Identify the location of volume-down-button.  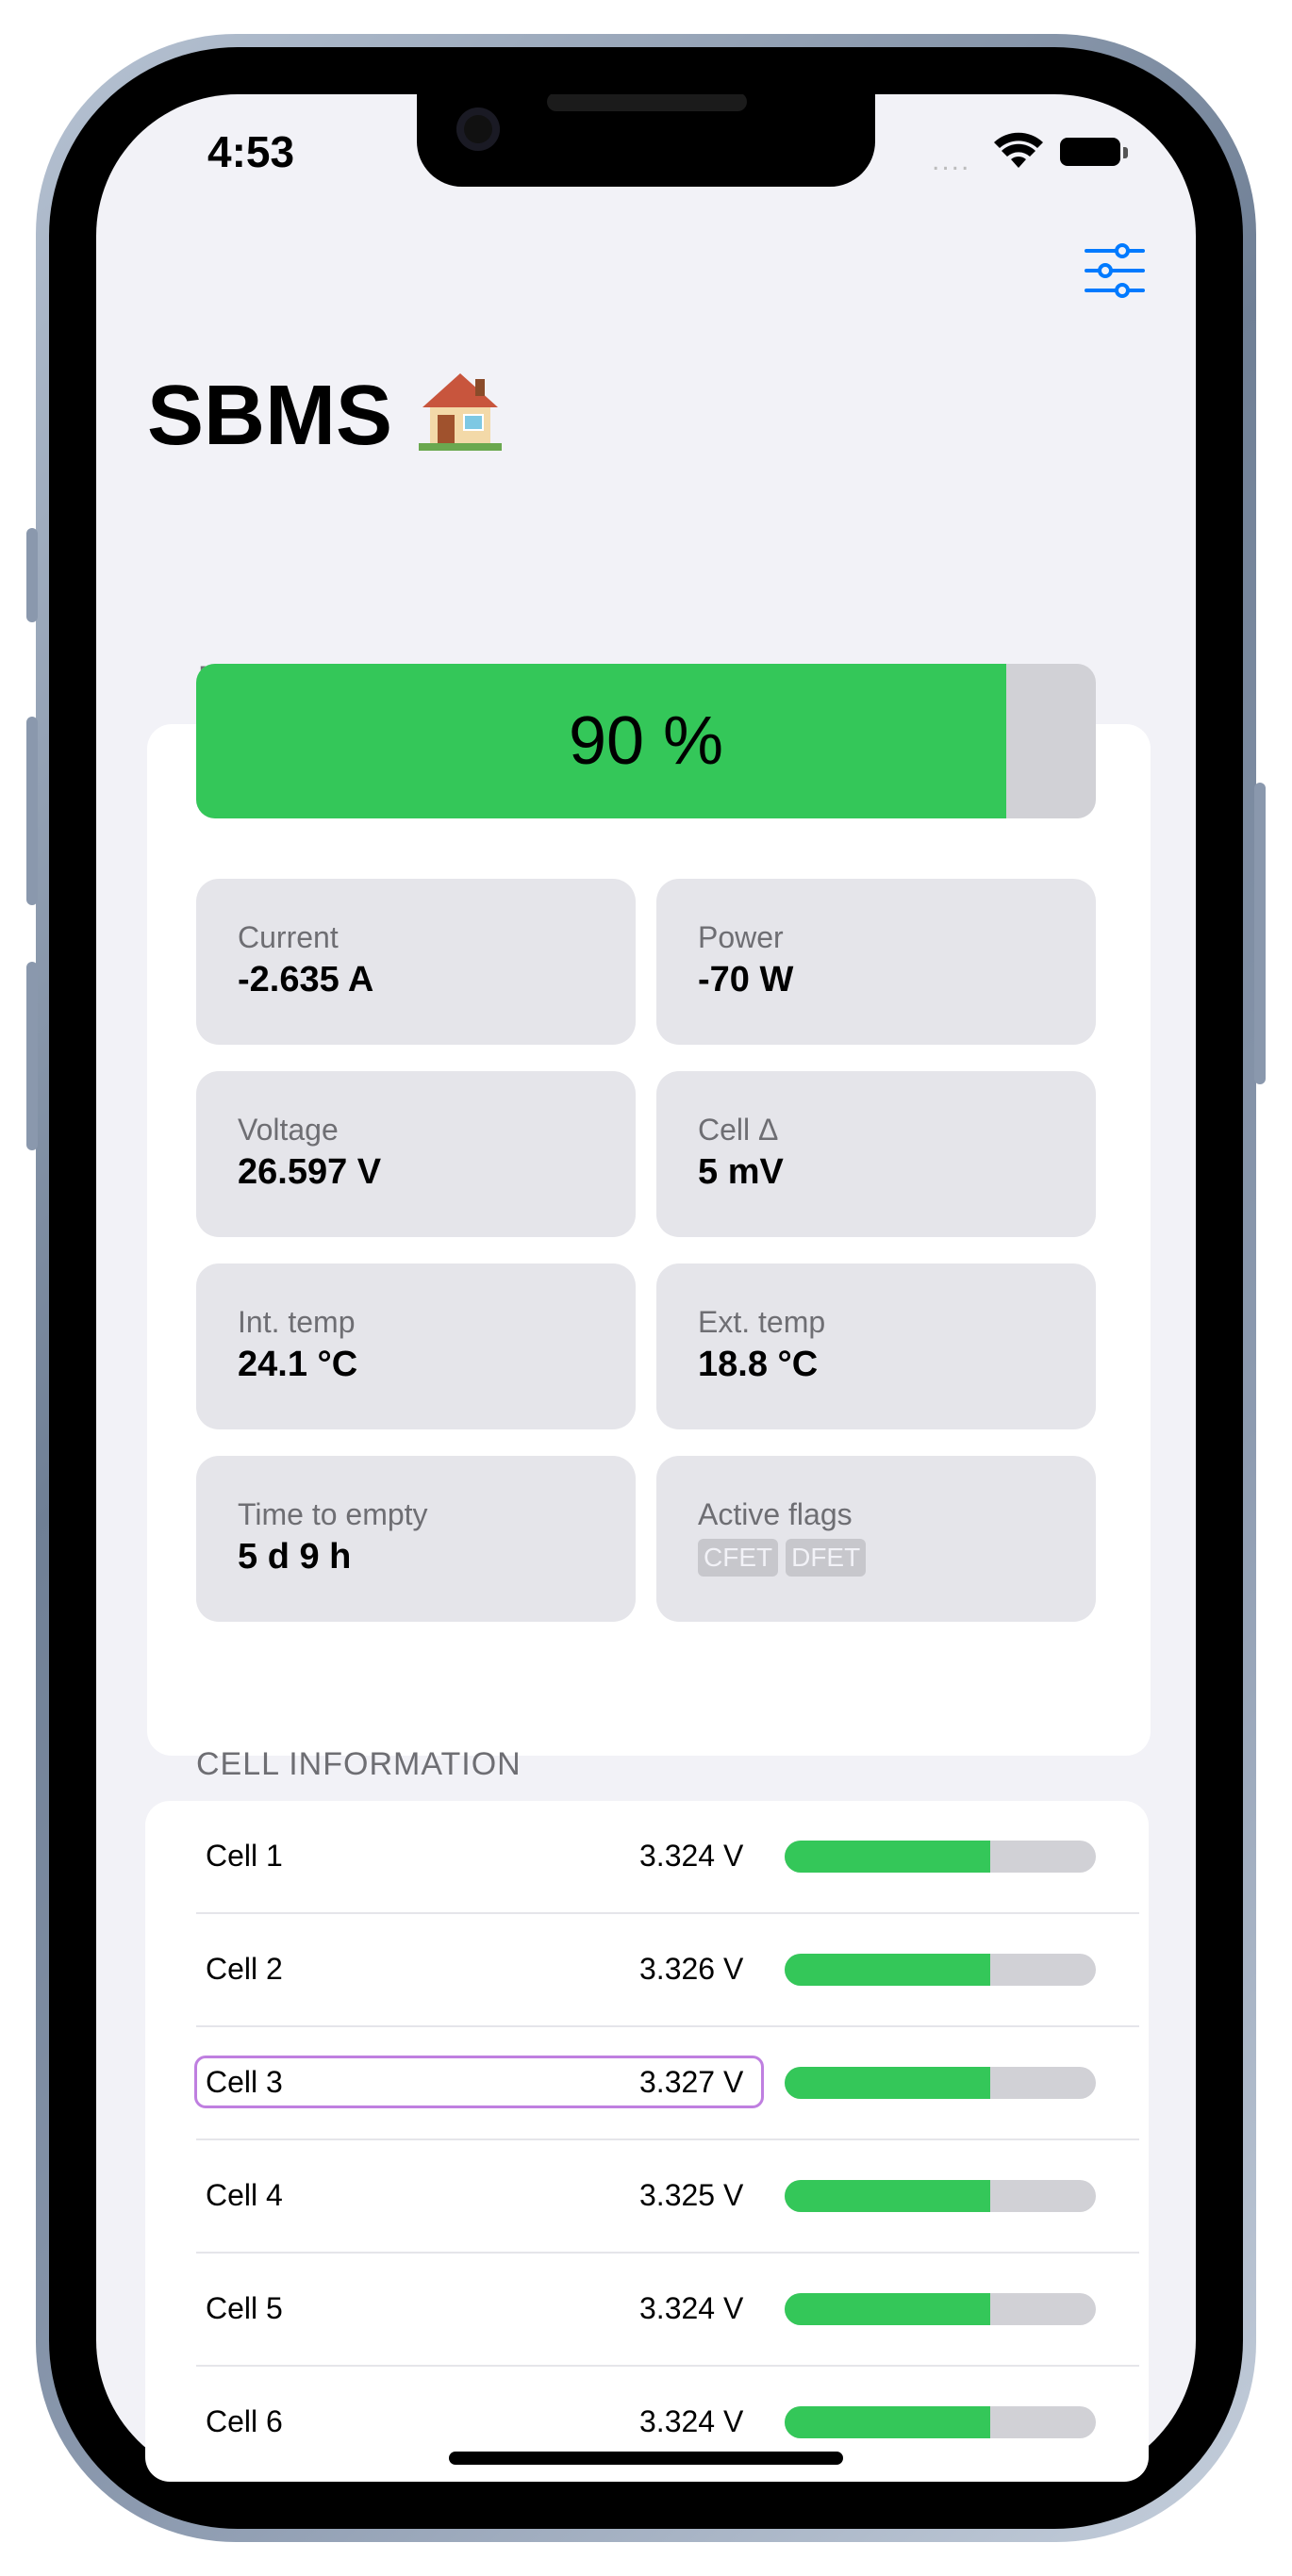
(32, 1056).